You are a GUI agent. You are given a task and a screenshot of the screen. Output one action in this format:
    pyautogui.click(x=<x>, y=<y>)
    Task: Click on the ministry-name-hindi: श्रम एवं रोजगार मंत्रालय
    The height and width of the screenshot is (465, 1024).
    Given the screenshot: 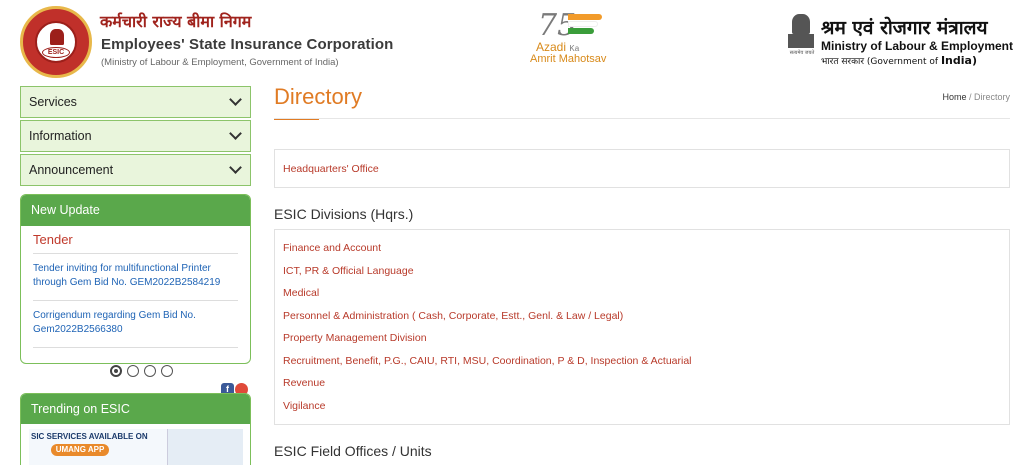 What is the action you would take?
    pyautogui.click(x=904, y=28)
    